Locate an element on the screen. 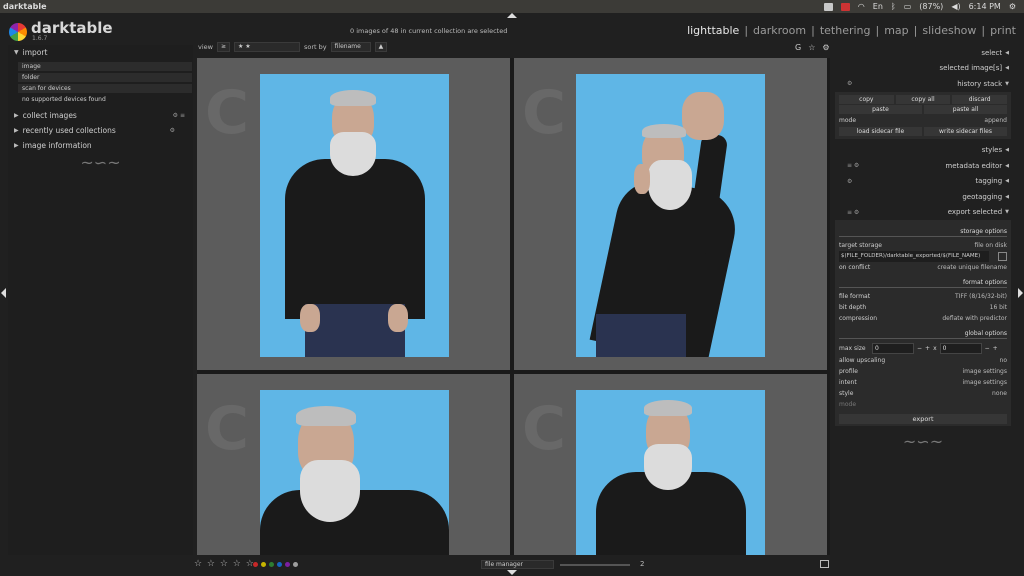  on-conflict-combobox: on conflict create unique filename is located at coordinates (923, 267).